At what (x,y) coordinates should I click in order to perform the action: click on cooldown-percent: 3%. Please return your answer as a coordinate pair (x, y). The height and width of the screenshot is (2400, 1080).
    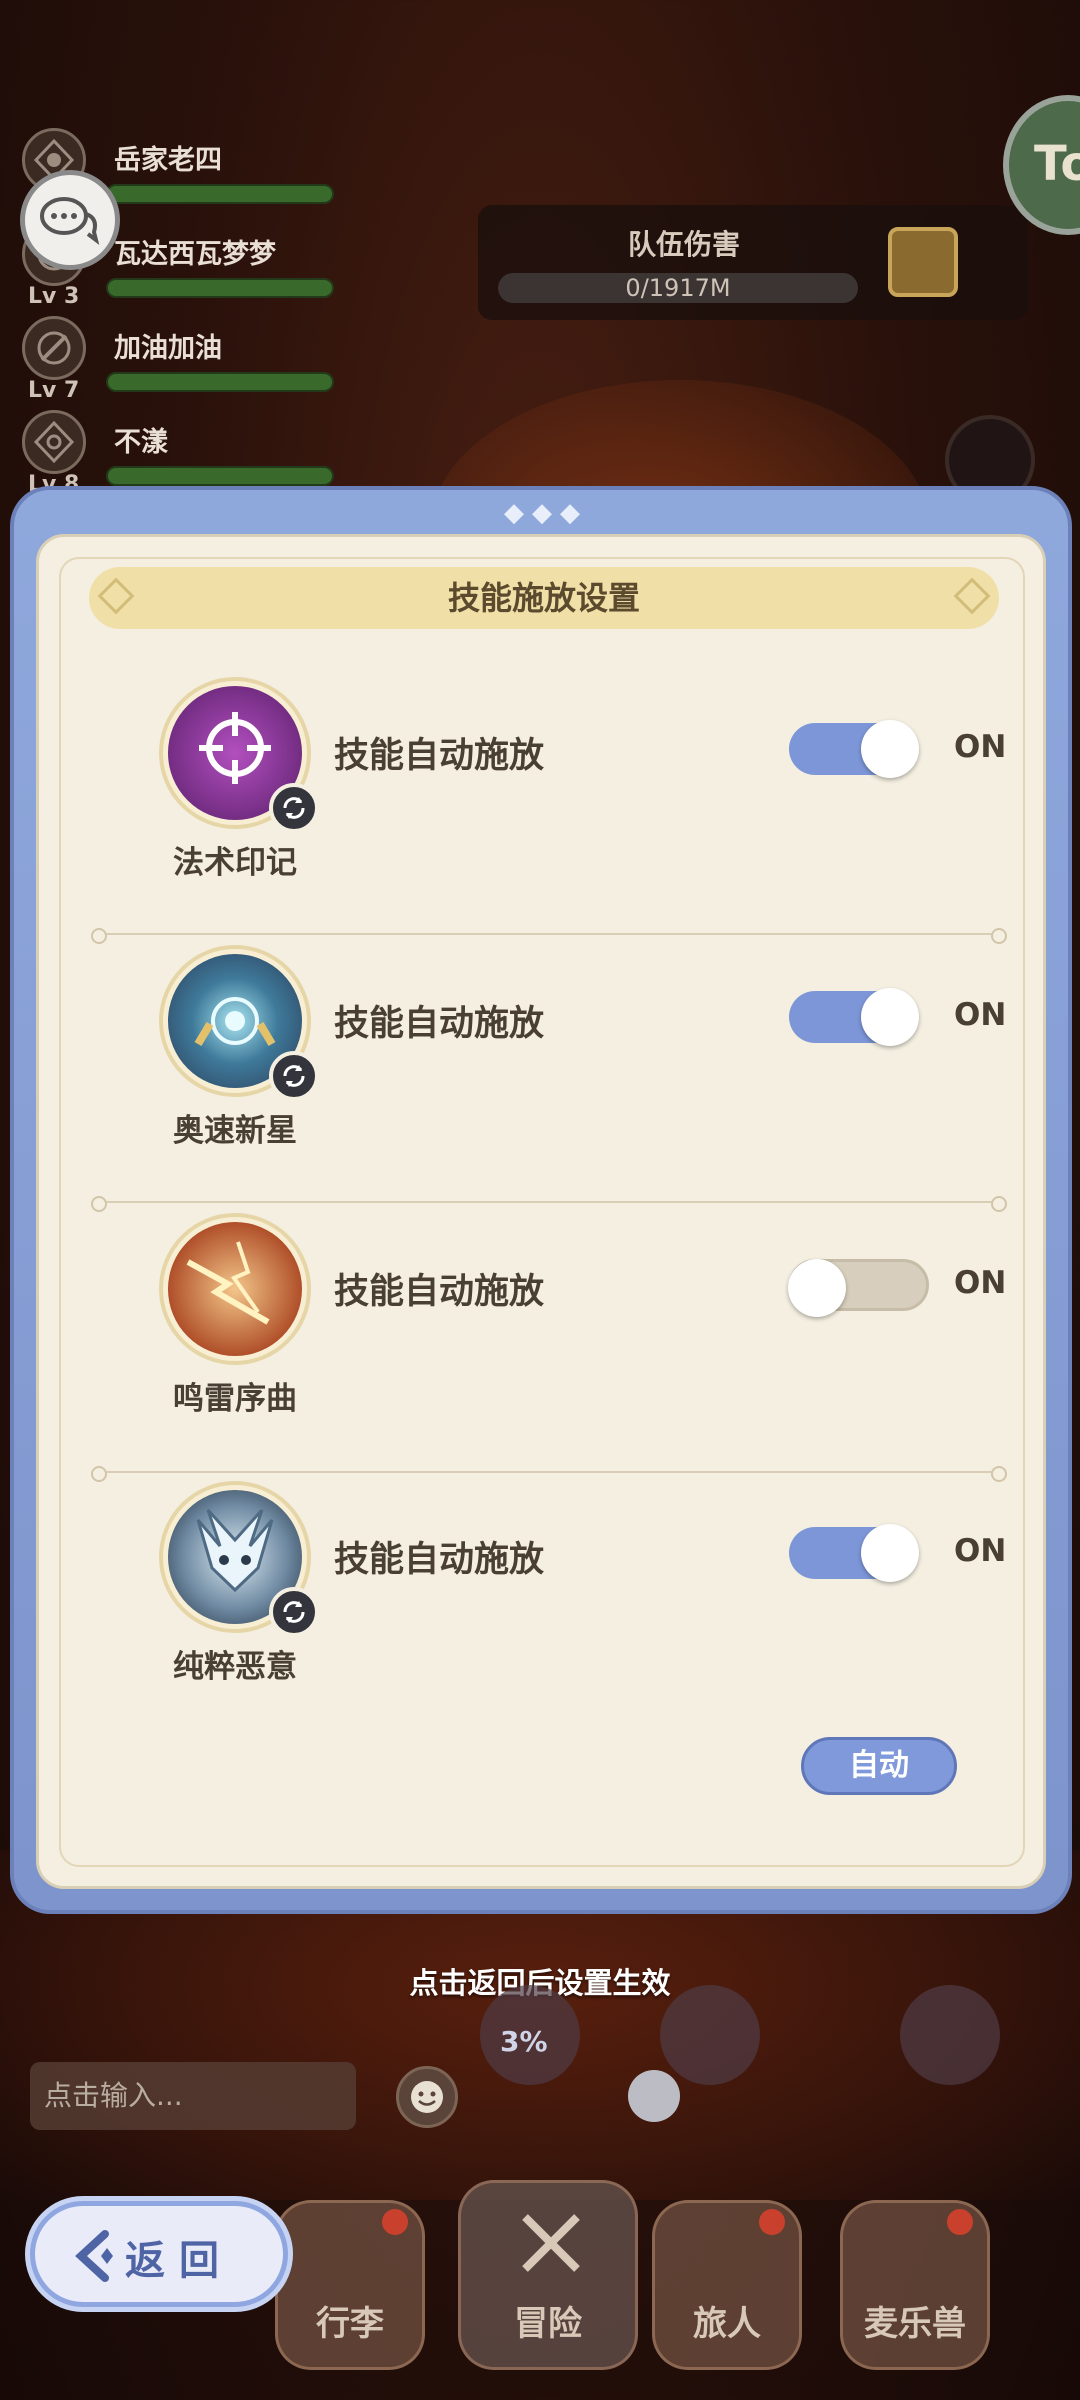
    Looking at the image, I should click on (524, 2041).